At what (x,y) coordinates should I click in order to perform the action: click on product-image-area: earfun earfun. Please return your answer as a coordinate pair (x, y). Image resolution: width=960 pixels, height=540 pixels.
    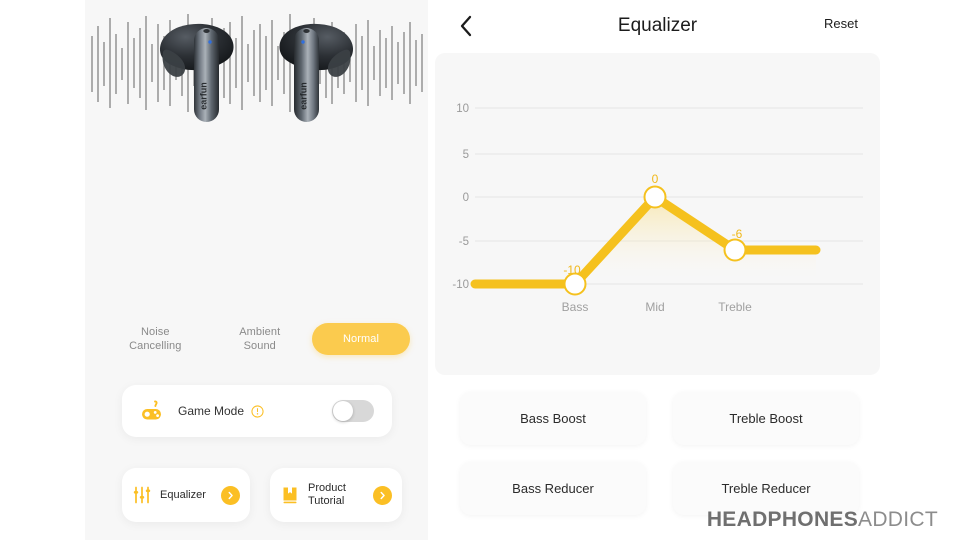
    Looking at the image, I should click on (256, 92).